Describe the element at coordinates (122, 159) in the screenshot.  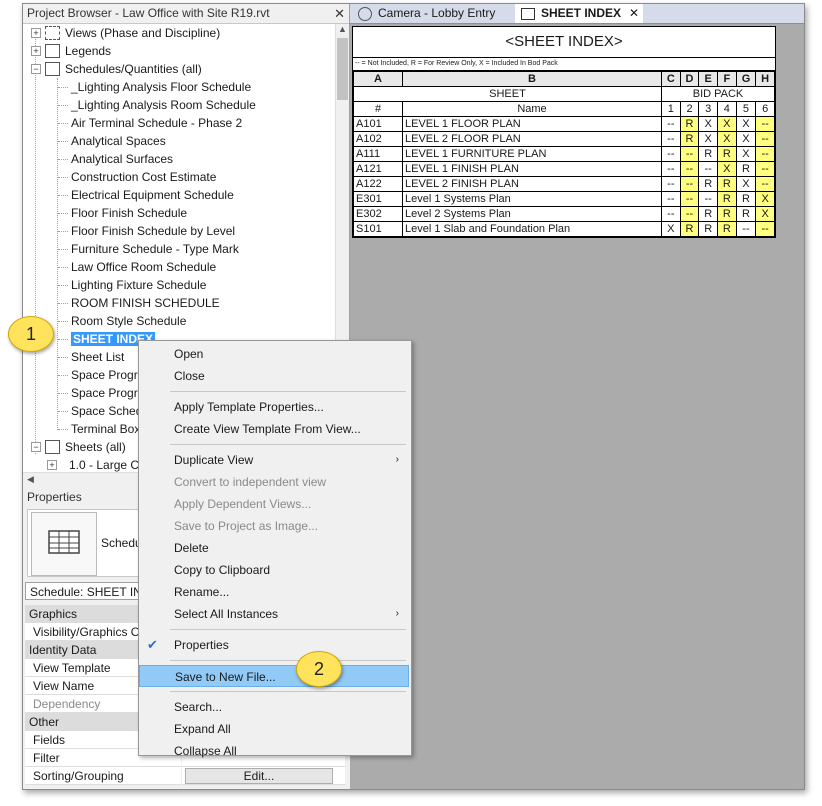
I see `tree-item-schedule: Analytical Surfaces` at that location.